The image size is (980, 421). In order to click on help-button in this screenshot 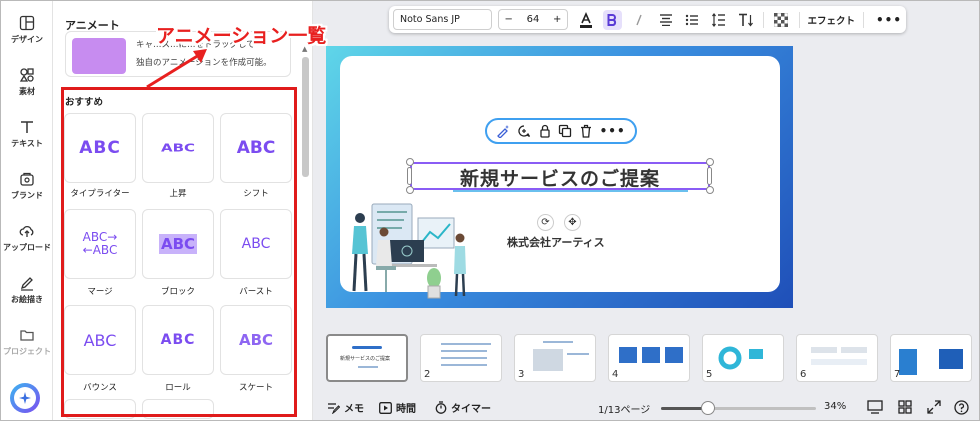, I will do `click(961, 409)`.